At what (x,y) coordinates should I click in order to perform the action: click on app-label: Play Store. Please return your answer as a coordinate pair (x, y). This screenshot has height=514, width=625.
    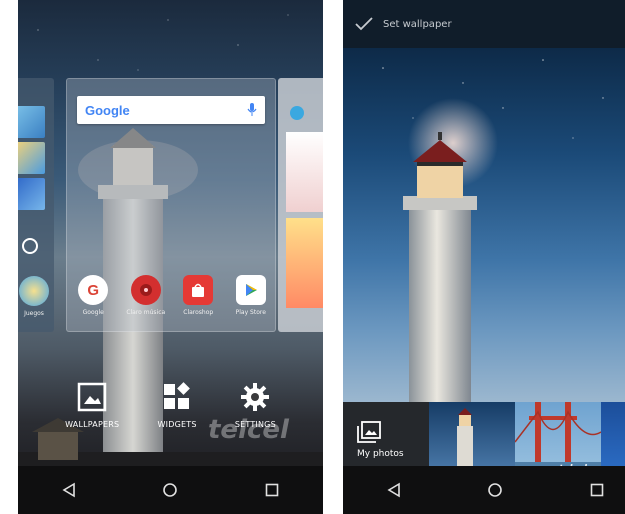
    Looking at the image, I should click on (250, 312).